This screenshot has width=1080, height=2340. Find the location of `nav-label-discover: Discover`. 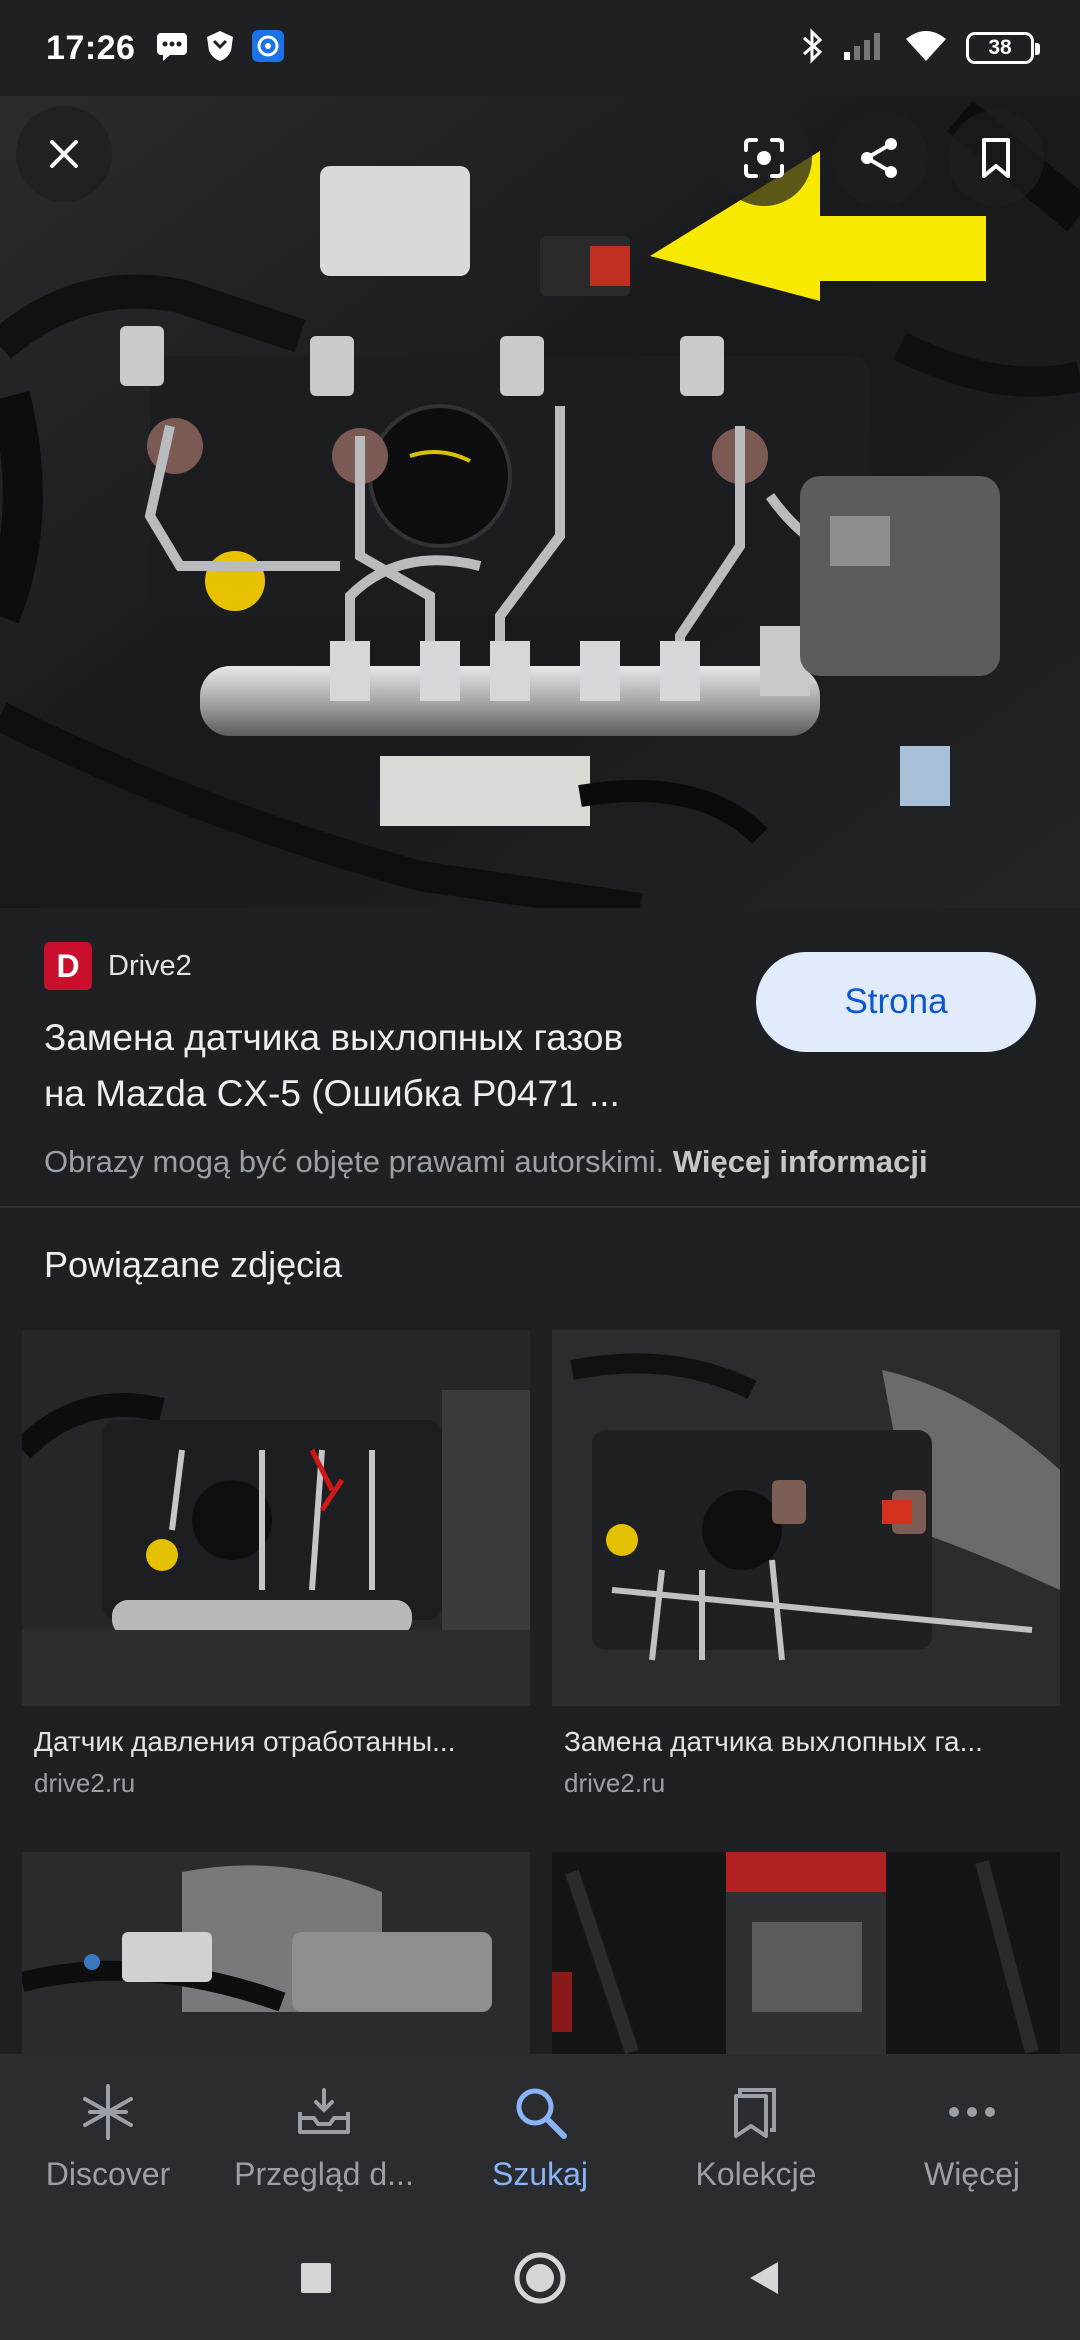

nav-label-discover: Discover is located at coordinates (108, 2174).